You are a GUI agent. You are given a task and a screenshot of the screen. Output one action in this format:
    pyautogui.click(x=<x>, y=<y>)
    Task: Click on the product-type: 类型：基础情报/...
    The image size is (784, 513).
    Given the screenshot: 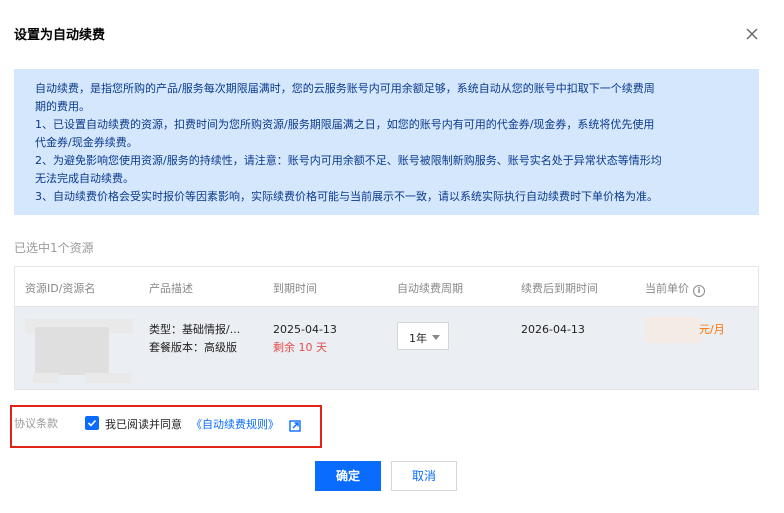 What is the action you would take?
    pyautogui.click(x=195, y=329)
    